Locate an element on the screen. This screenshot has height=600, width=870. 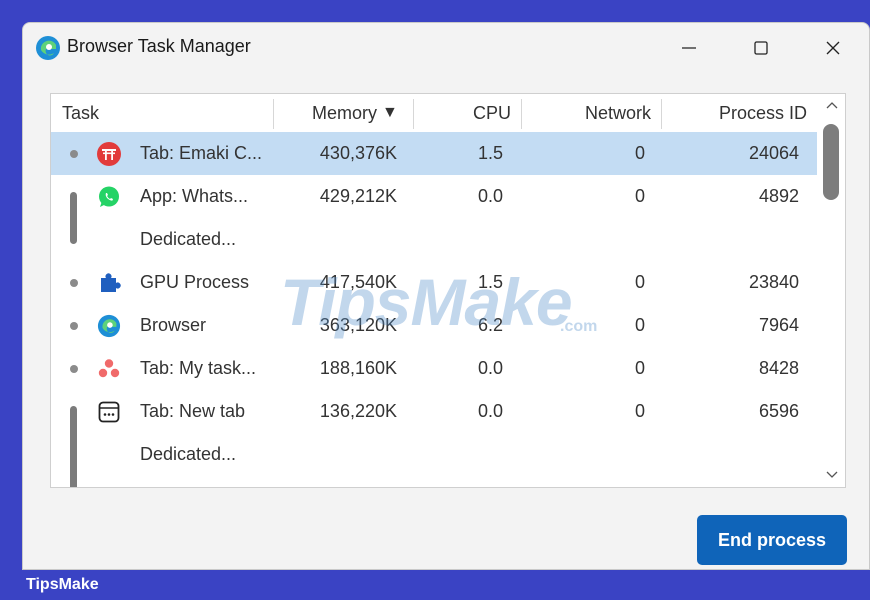
minimize-icon is located at coordinates (689, 48).